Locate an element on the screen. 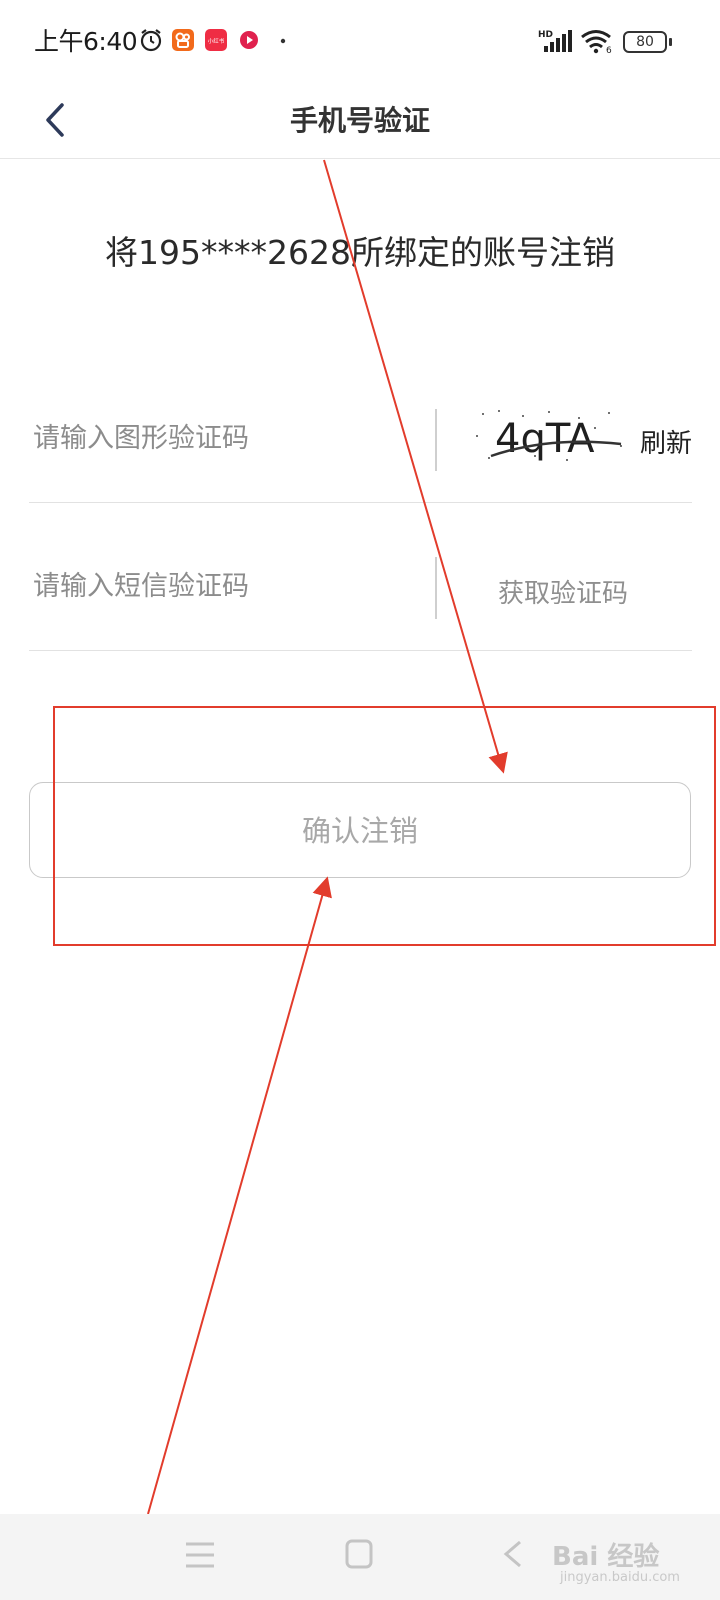 This screenshot has width=720, height=1600. annotation-highlight-box is located at coordinates (384, 826).